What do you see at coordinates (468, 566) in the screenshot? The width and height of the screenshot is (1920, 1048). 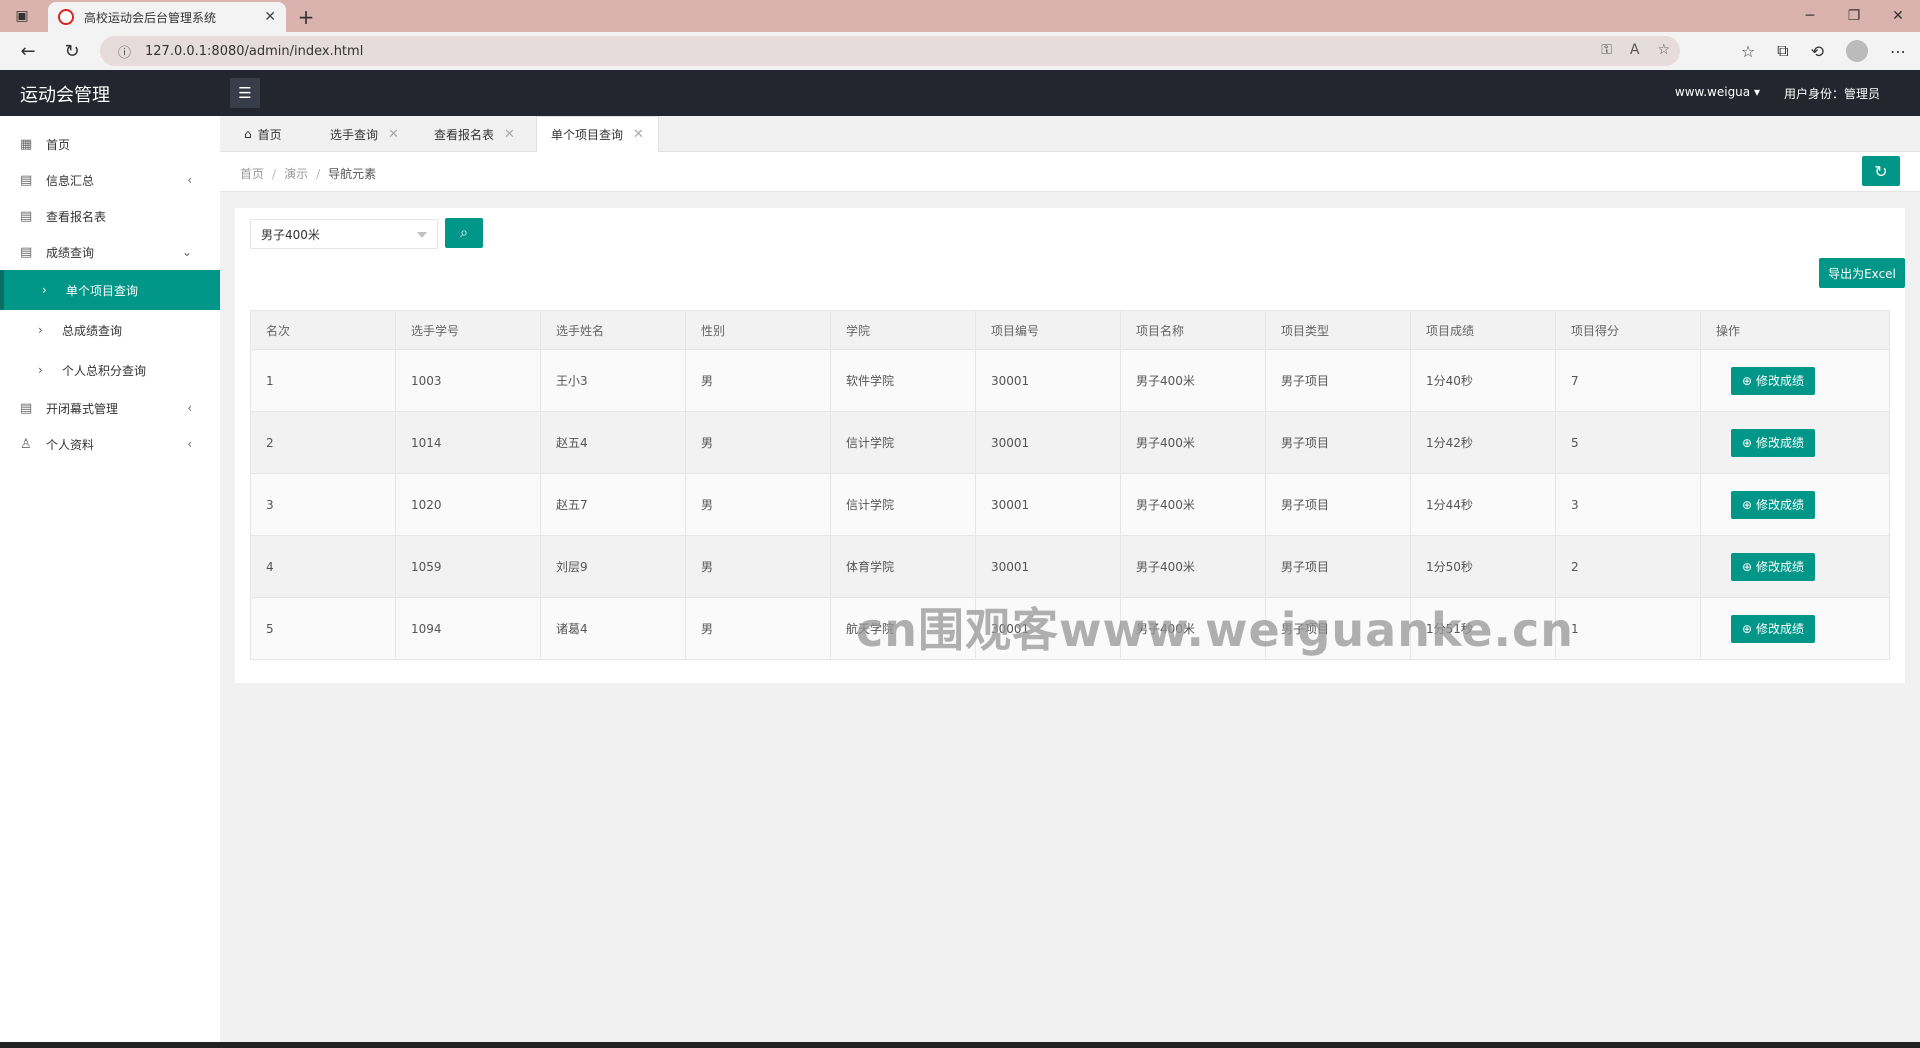 I see `table-cell: 1059` at bounding box center [468, 566].